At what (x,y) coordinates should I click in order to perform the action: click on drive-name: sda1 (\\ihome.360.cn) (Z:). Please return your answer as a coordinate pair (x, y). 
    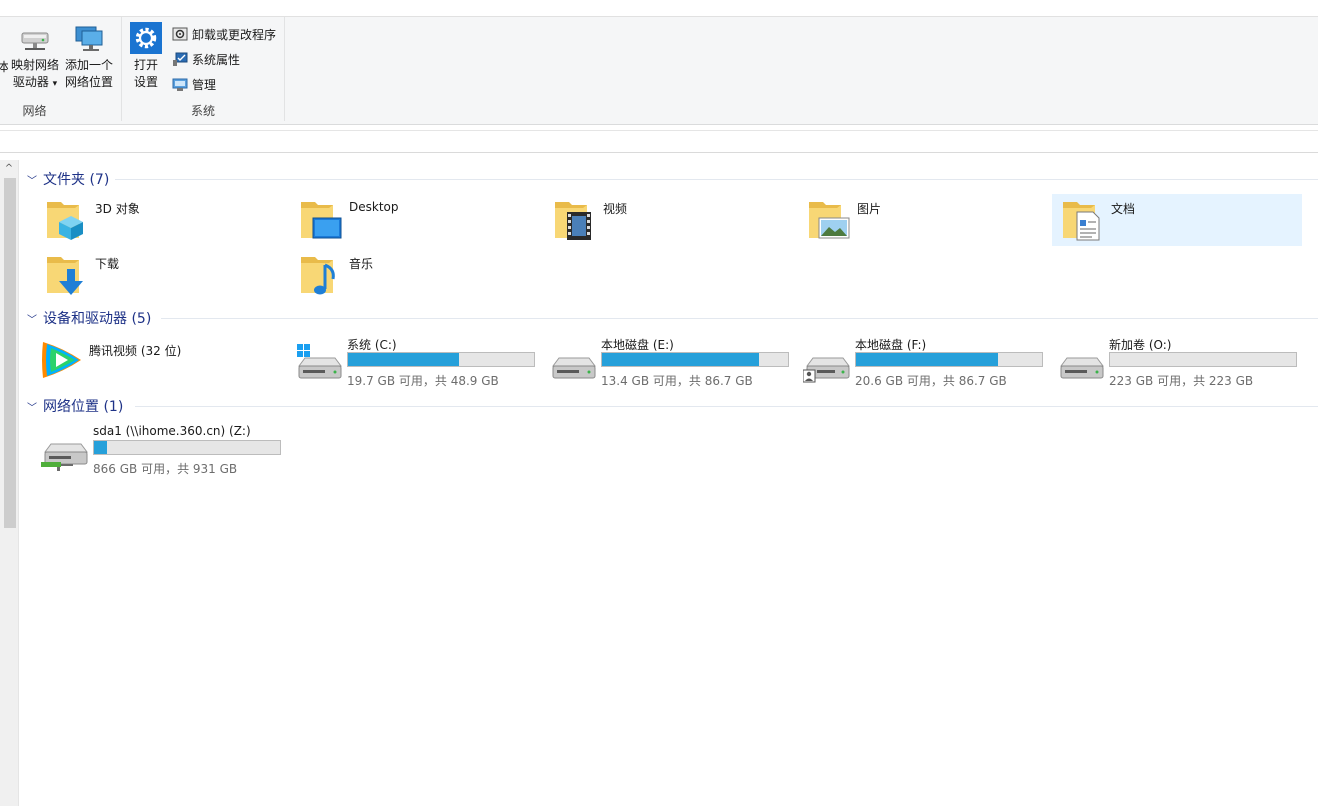
    Looking at the image, I should click on (172, 431).